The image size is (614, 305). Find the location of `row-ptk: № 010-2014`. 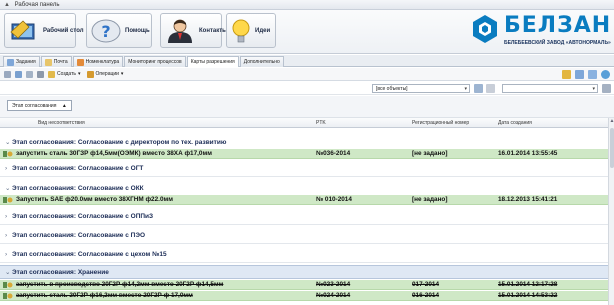

row-ptk: № 010-2014 is located at coordinates (334, 199).